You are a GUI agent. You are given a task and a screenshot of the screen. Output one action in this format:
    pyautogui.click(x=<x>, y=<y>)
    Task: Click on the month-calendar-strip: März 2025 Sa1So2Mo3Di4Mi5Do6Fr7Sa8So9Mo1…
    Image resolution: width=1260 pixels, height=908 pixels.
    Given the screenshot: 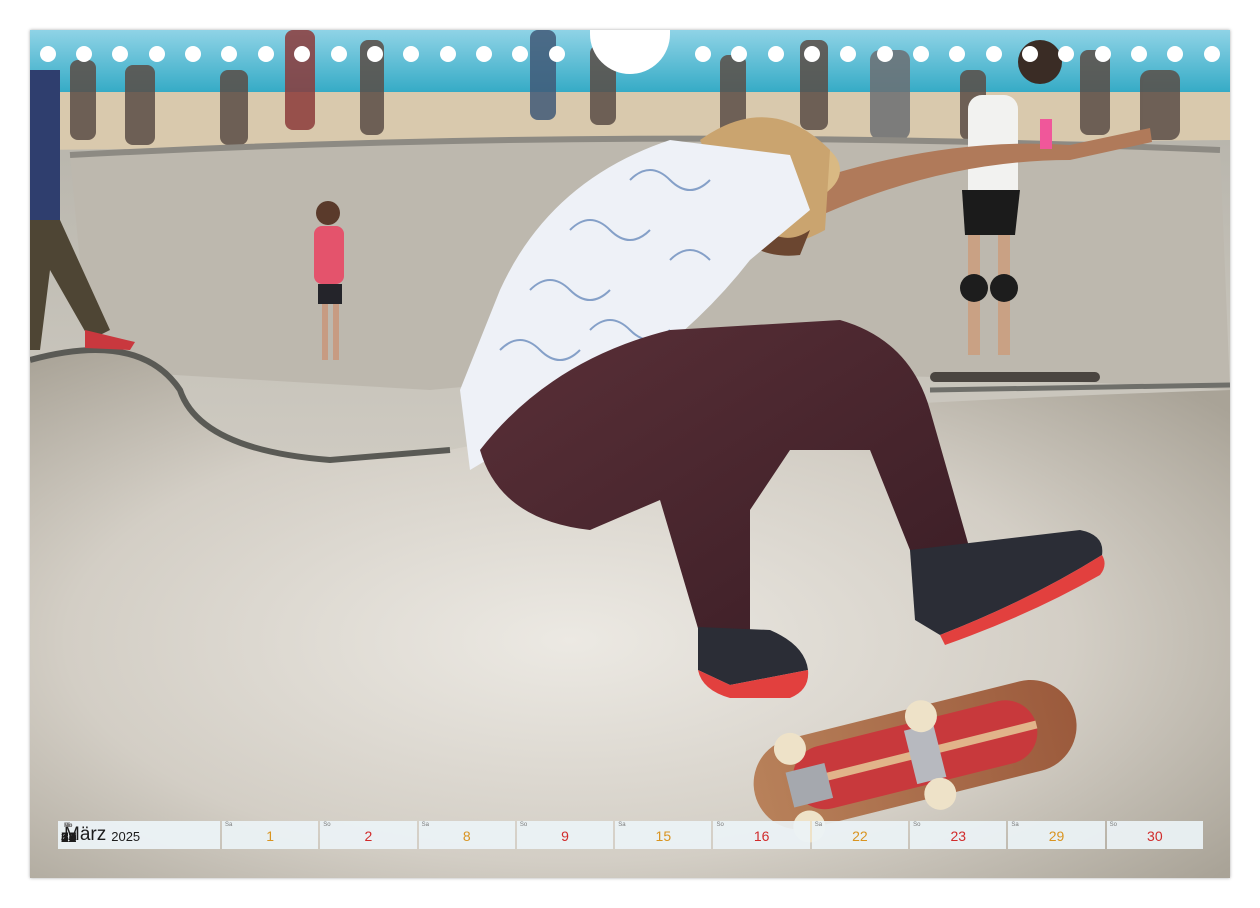 What is the action you would take?
    pyautogui.click(x=630, y=835)
    